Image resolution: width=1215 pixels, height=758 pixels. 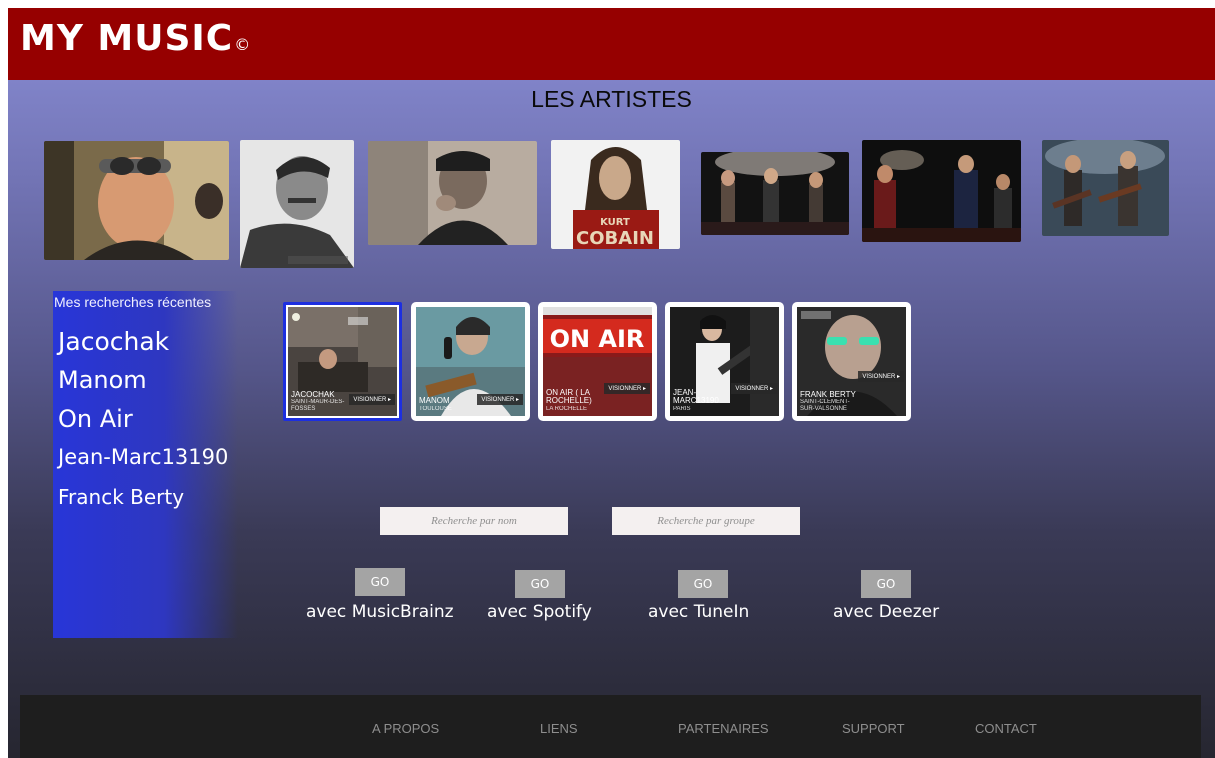 I want to click on card-artist-name: FRANK BERTY, so click(x=828, y=395).